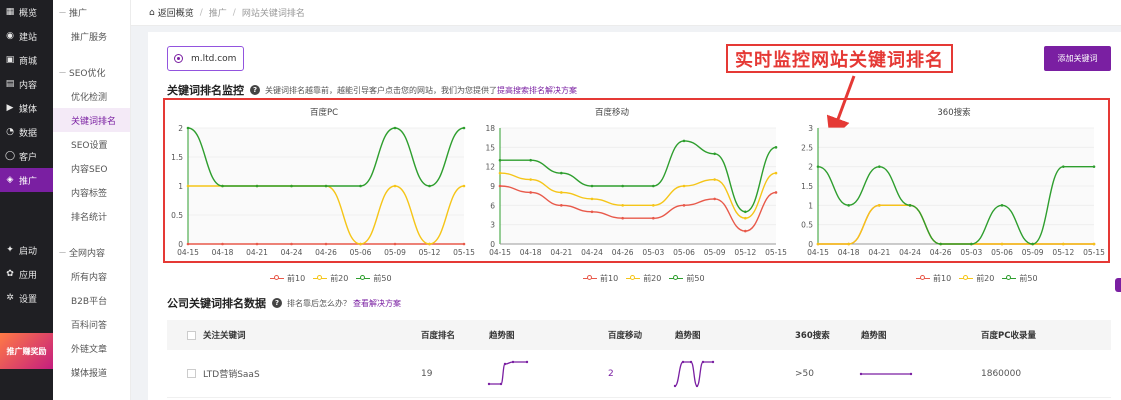 This screenshot has height=400, width=1121. I want to click on sidebar-item-label: 优化检测, so click(89, 97).